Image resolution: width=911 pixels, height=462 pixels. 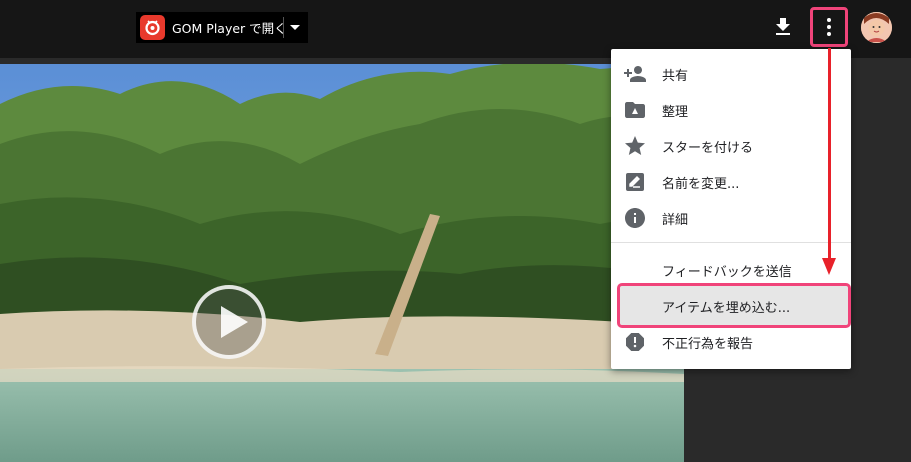 What do you see at coordinates (635, 110) in the screenshot?
I see `folder-move-icon` at bounding box center [635, 110].